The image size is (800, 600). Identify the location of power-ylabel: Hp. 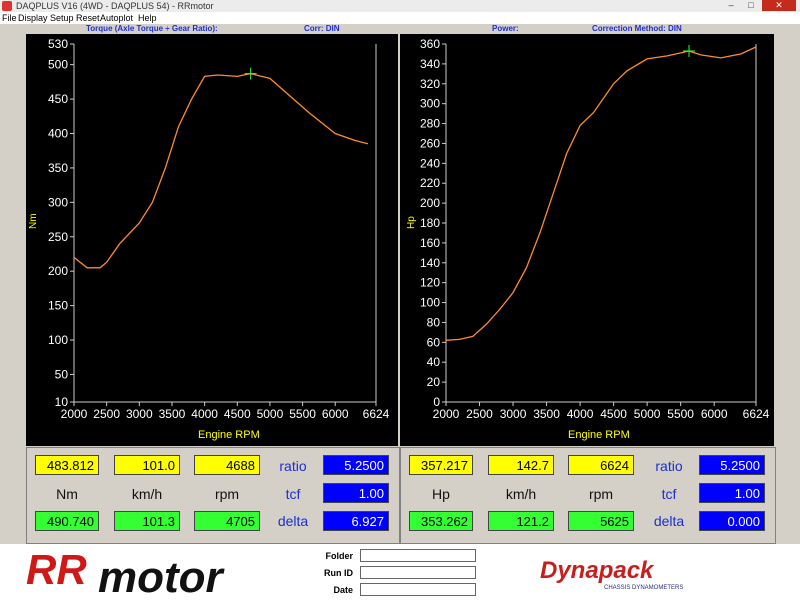
(411, 222).